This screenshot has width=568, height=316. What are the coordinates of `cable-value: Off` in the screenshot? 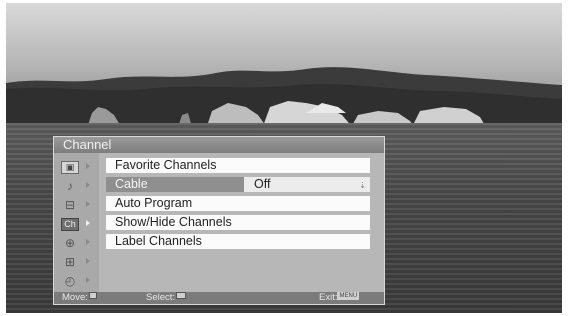 It's located at (262, 184).